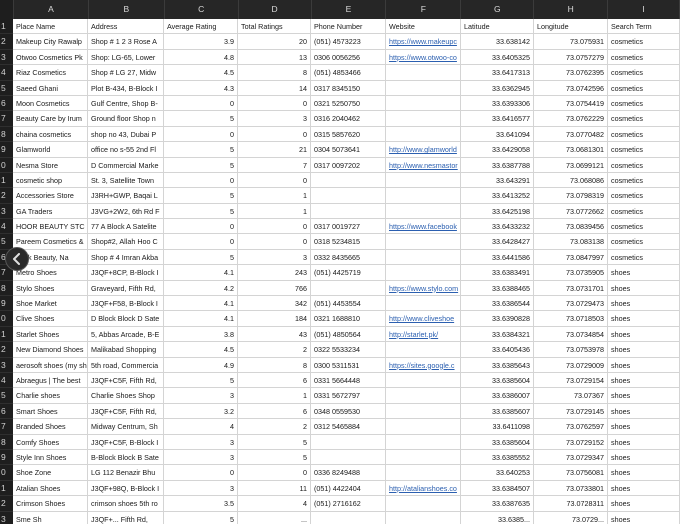 Image resolution: width=680 pixels, height=524 pixels. What do you see at coordinates (497, 257) in the screenshot?
I see `table-cell: 33.6441586` at bounding box center [497, 257].